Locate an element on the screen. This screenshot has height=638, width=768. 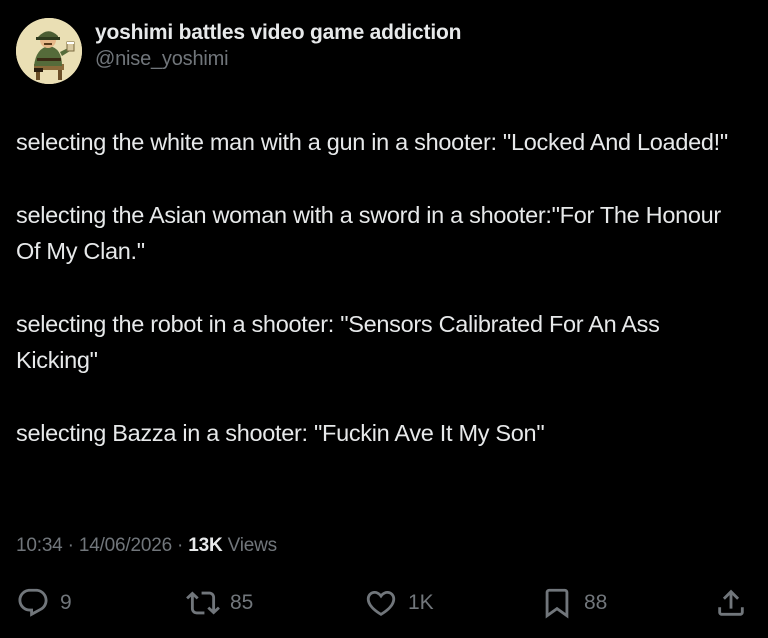
bookmark-icon is located at coordinates (557, 603).